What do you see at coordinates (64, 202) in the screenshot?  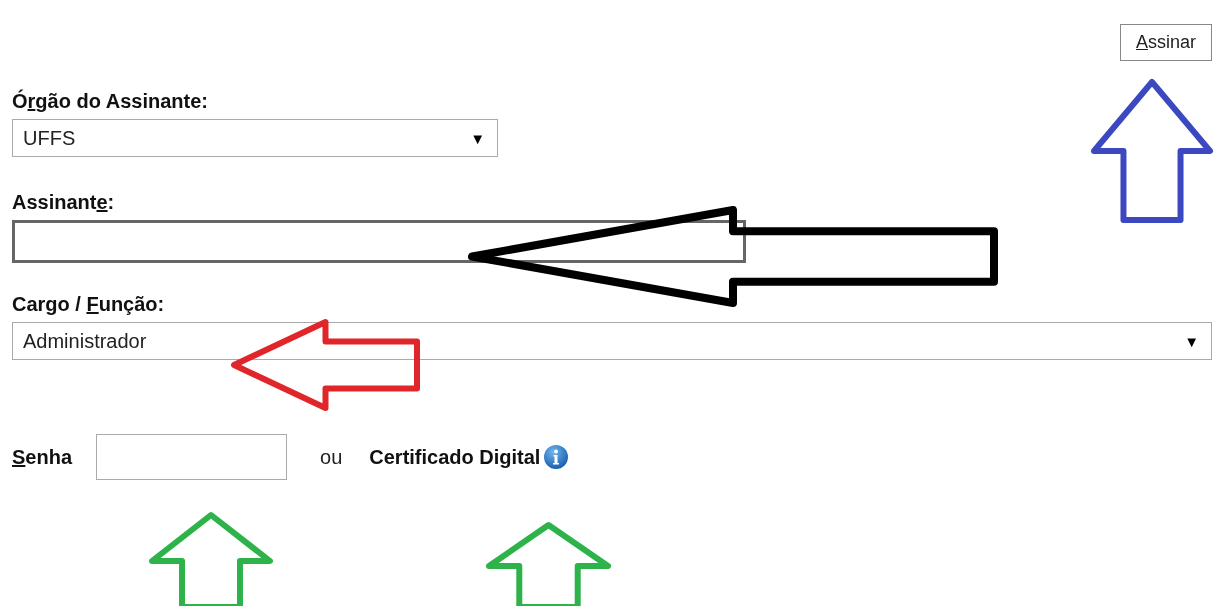 I see `signer-label: Assinante:` at bounding box center [64, 202].